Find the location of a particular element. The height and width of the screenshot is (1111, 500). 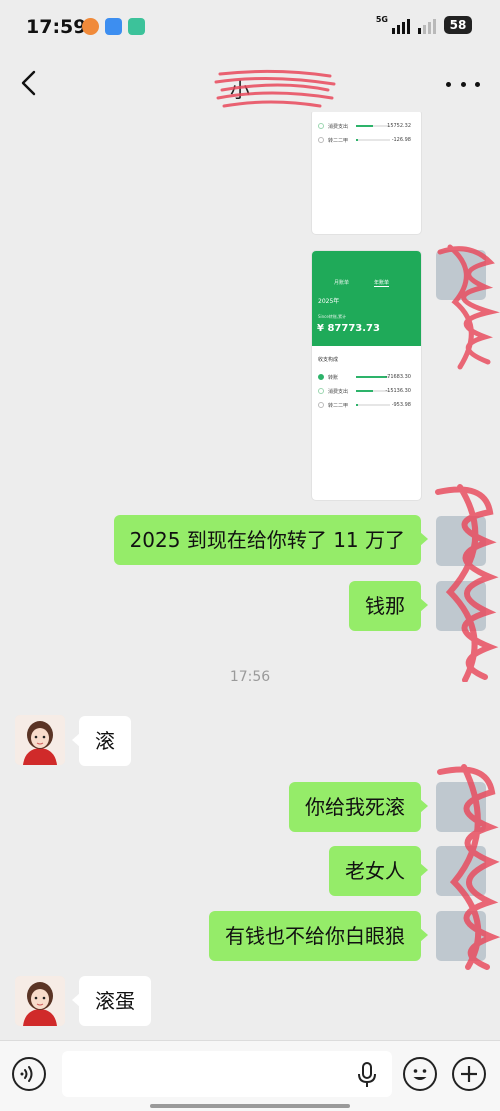

microphone-icon is located at coordinates (367, 1075).